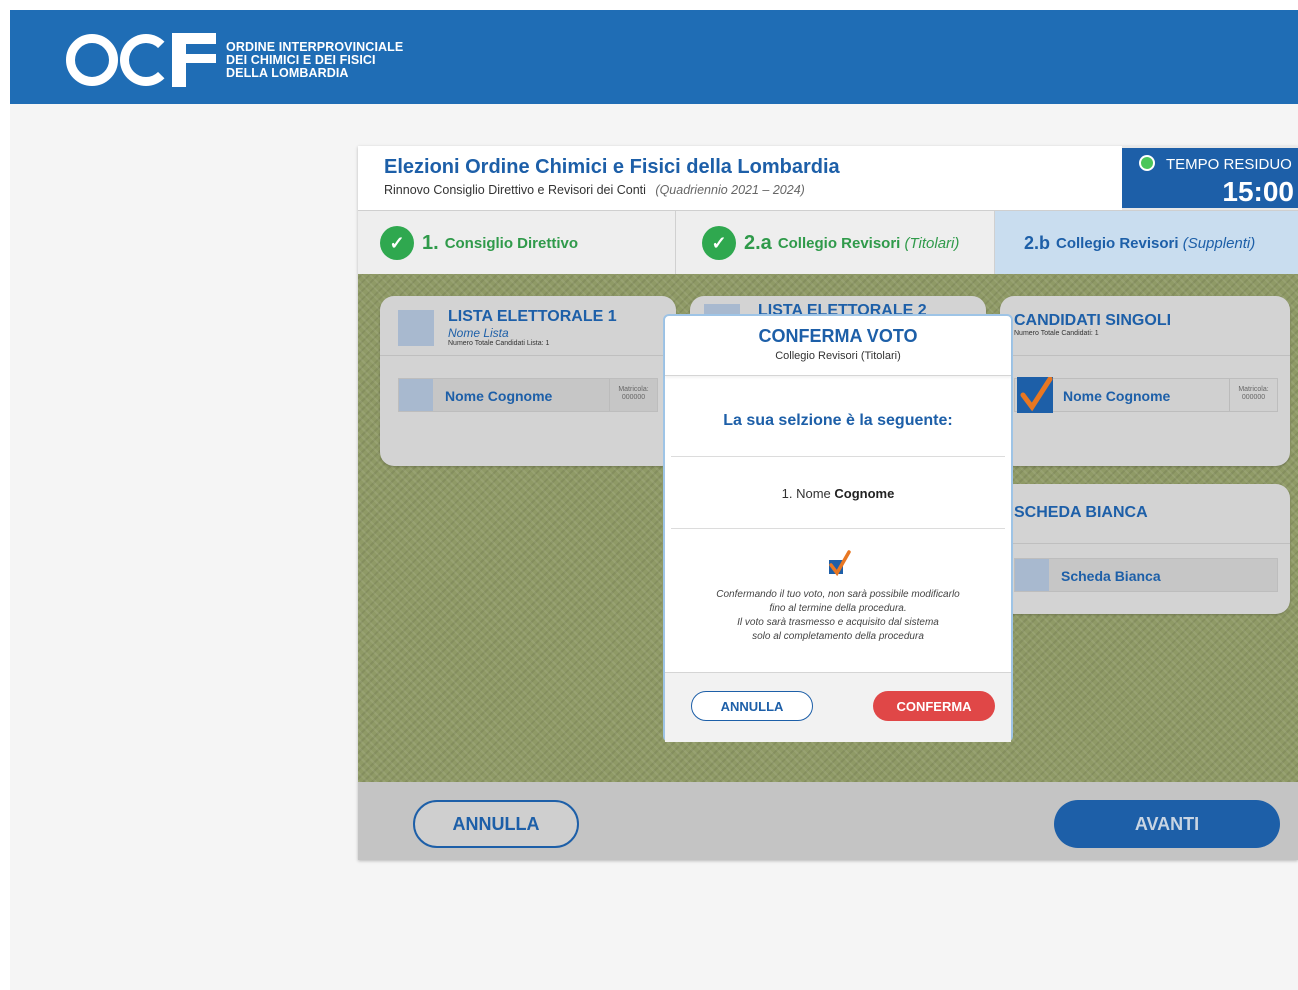 The image size is (1298, 990). Describe the element at coordinates (1229, 164) in the screenshot. I see `timer-label: TEMPO RESIDUO` at that location.